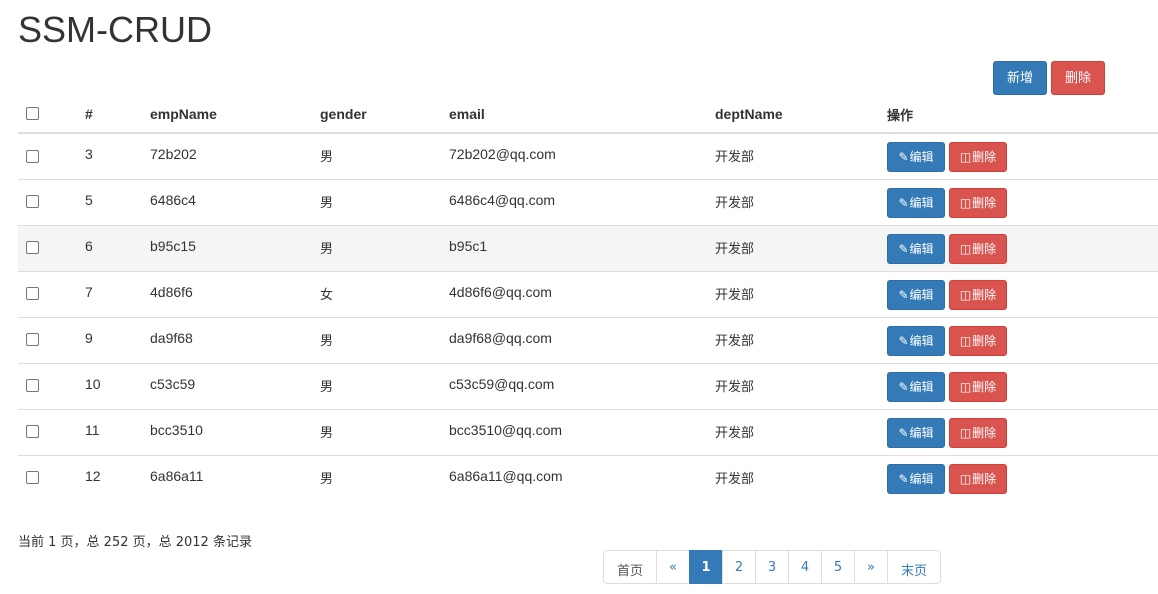 Image resolution: width=1158 pixels, height=594 pixels. Describe the element at coordinates (582, 293) in the screenshot. I see `row-email: 4d86f6@qq.com` at that location.